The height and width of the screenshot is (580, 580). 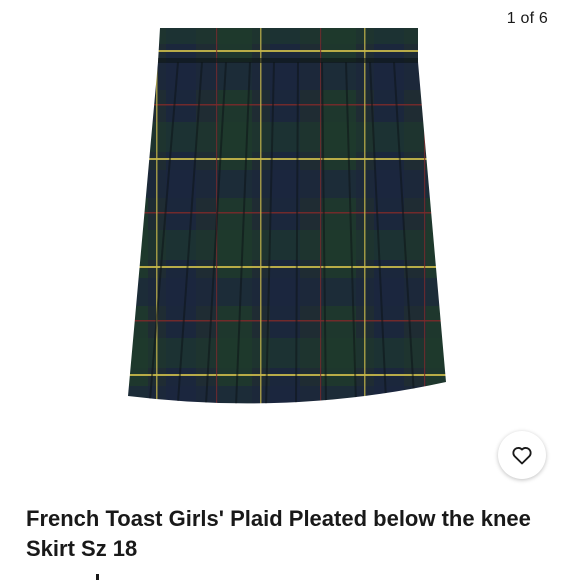 What do you see at coordinates (527, 18) in the screenshot?
I see `image-counter: 1 of 6` at bounding box center [527, 18].